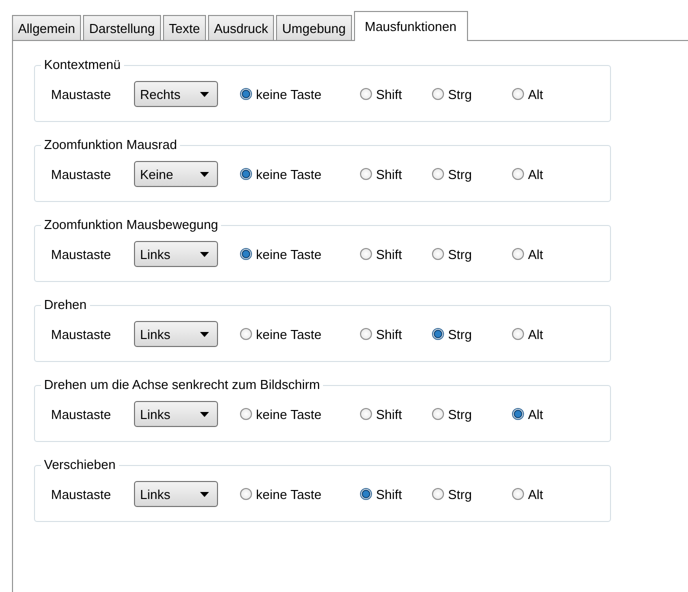 Image resolution: width=688 pixels, height=592 pixels. I want to click on tab: Texte, so click(184, 27).